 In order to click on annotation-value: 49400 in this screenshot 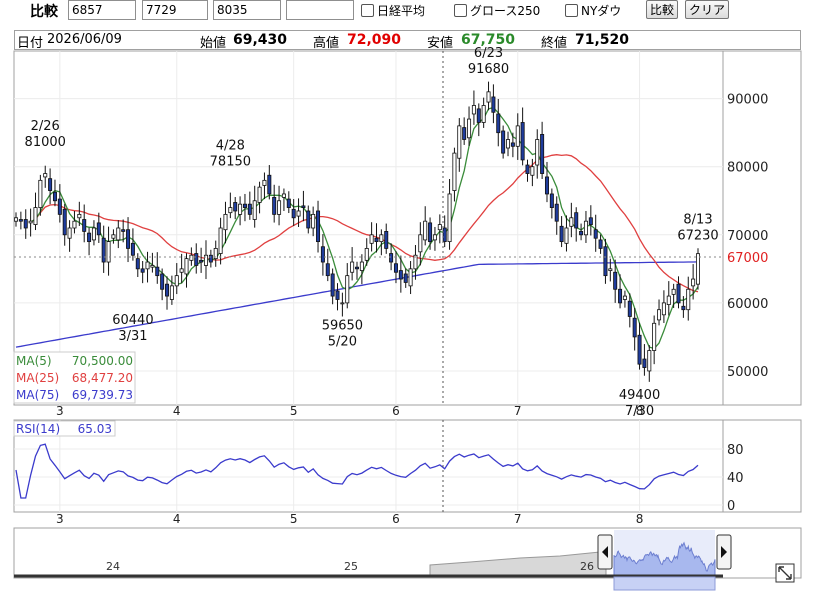, I will do `click(639, 395)`.